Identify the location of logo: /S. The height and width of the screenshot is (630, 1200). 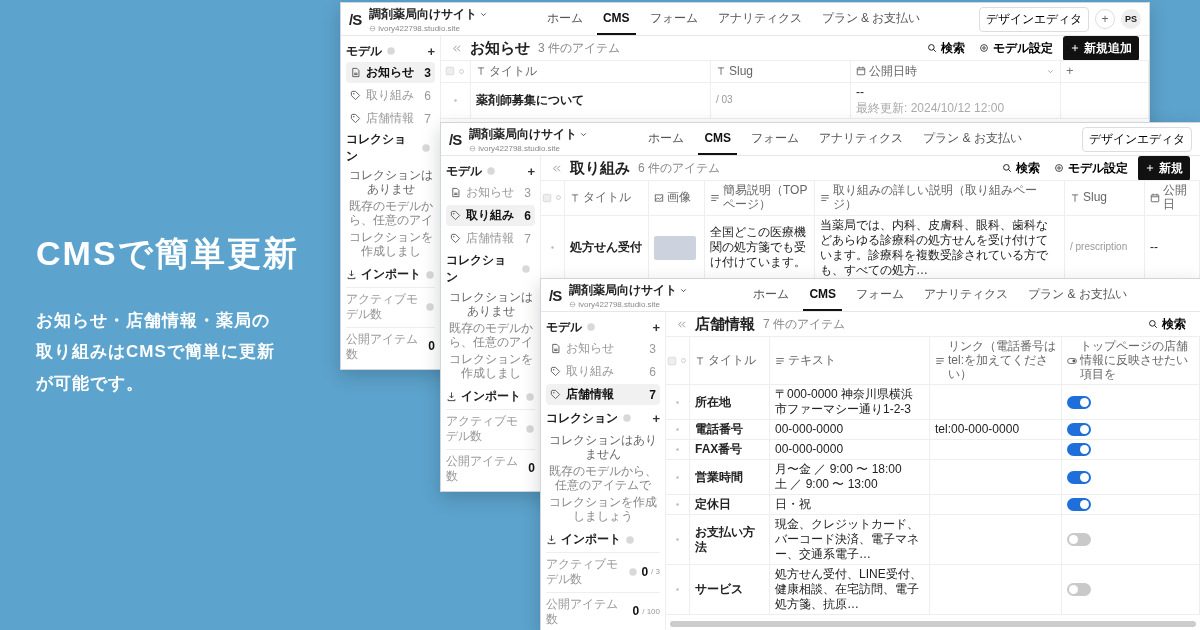
(355, 19).